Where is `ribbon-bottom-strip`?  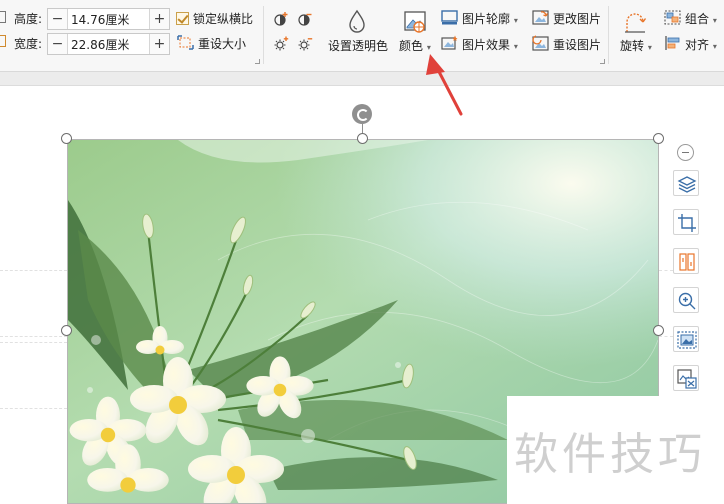 ribbon-bottom-strip is located at coordinates (362, 79).